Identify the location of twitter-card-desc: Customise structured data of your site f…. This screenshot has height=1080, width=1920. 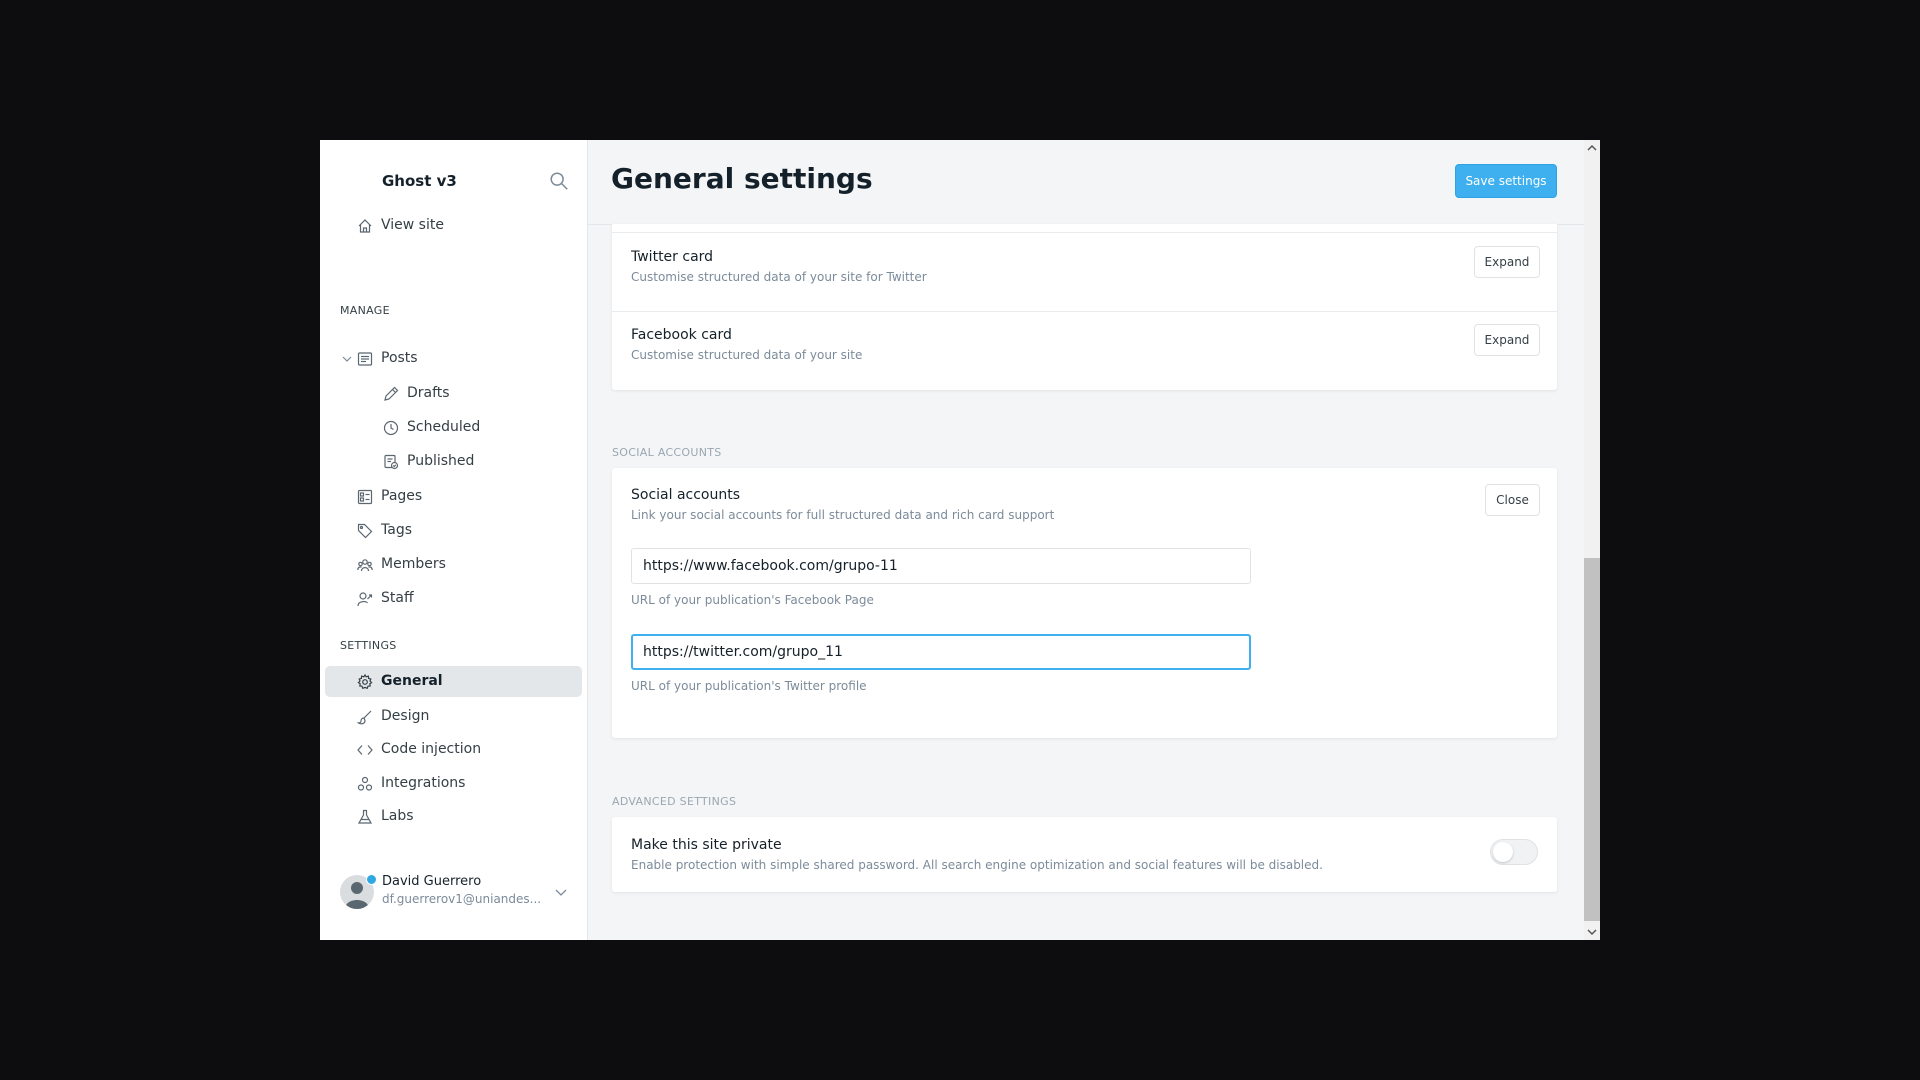
(779, 277).